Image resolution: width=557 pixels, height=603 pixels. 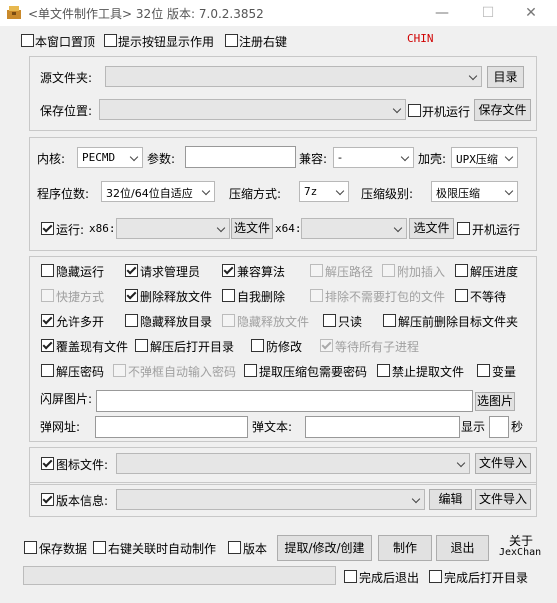 What do you see at coordinates (316, 270) in the screenshot?
I see `extract-path-checkbox` at bounding box center [316, 270].